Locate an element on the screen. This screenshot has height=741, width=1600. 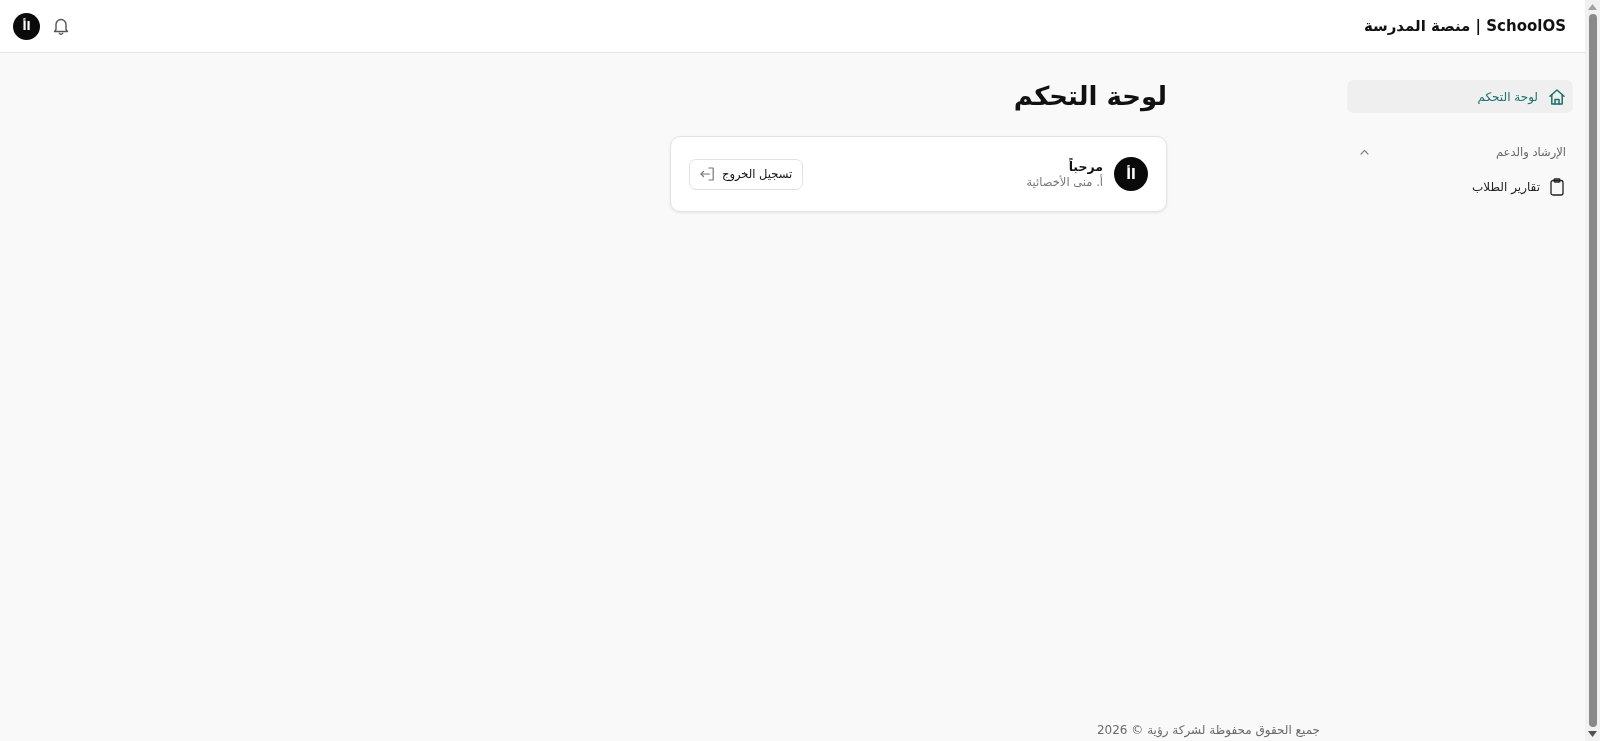
brand-title: SchoolOS | منصة المدرسة is located at coordinates (1464, 26).